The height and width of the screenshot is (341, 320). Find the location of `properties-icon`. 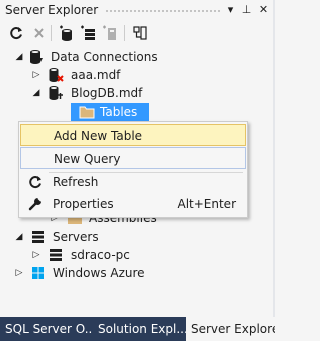

properties-icon is located at coordinates (140, 33).